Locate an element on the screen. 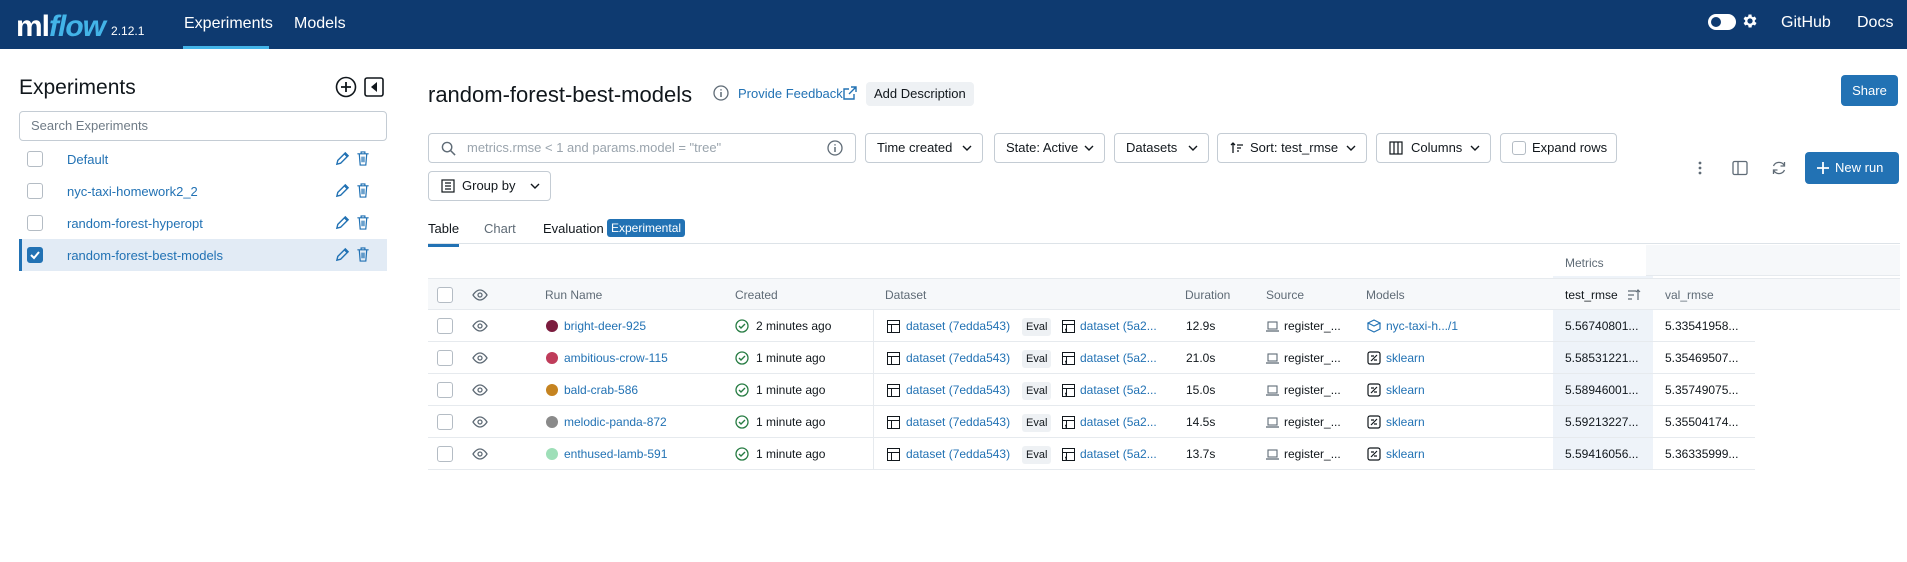 This screenshot has height=562, width=1907. header-models: Models is located at coordinates (1385, 295).